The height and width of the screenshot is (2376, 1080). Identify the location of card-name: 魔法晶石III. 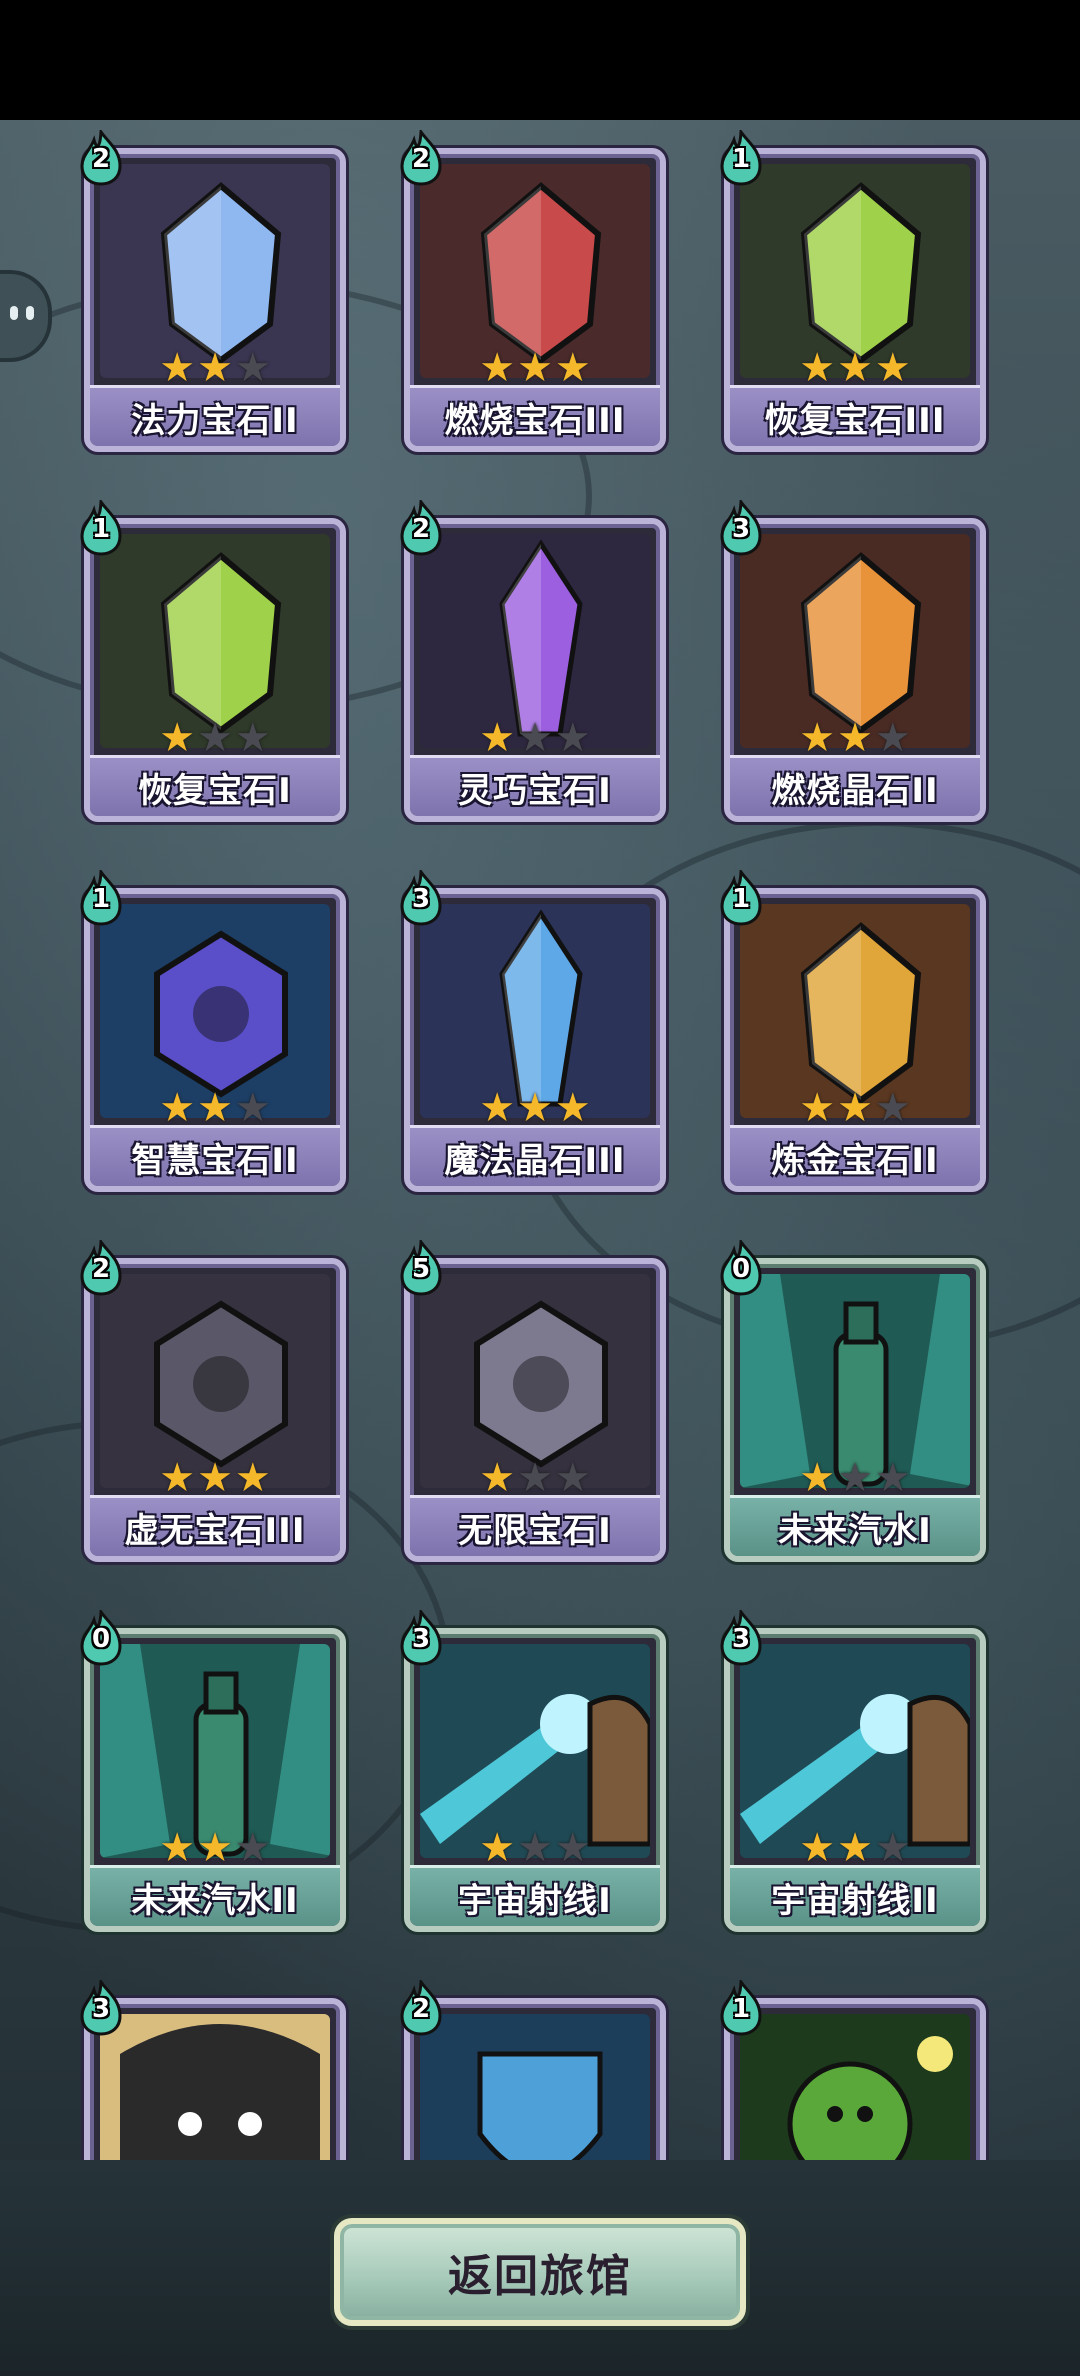
(535, 1160).